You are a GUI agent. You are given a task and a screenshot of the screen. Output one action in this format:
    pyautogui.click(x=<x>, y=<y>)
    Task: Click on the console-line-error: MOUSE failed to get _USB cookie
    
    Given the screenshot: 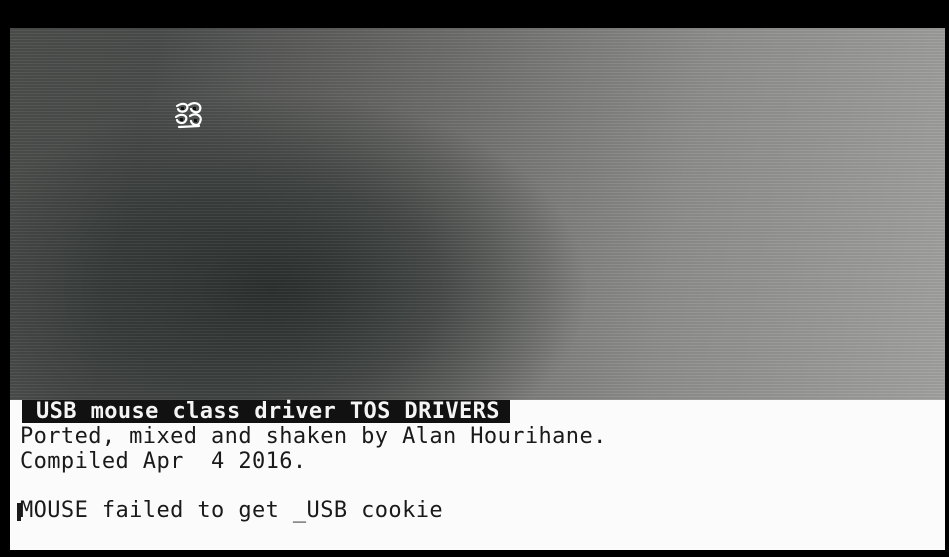 What is the action you would take?
    pyautogui.click(x=231, y=510)
    